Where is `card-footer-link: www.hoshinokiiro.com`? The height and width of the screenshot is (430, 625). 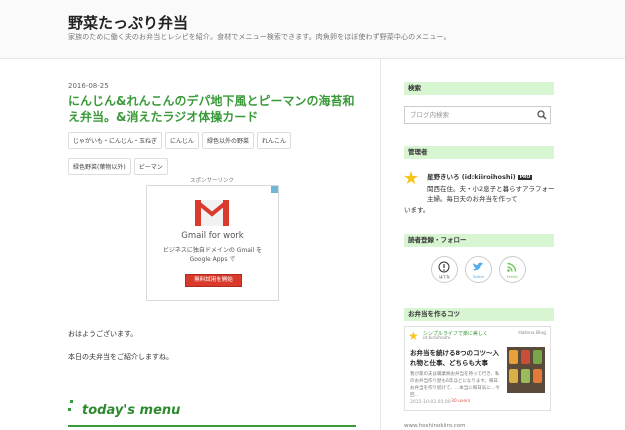
card-footer-link: www.hoshinokiiro.com is located at coordinates (434, 426).